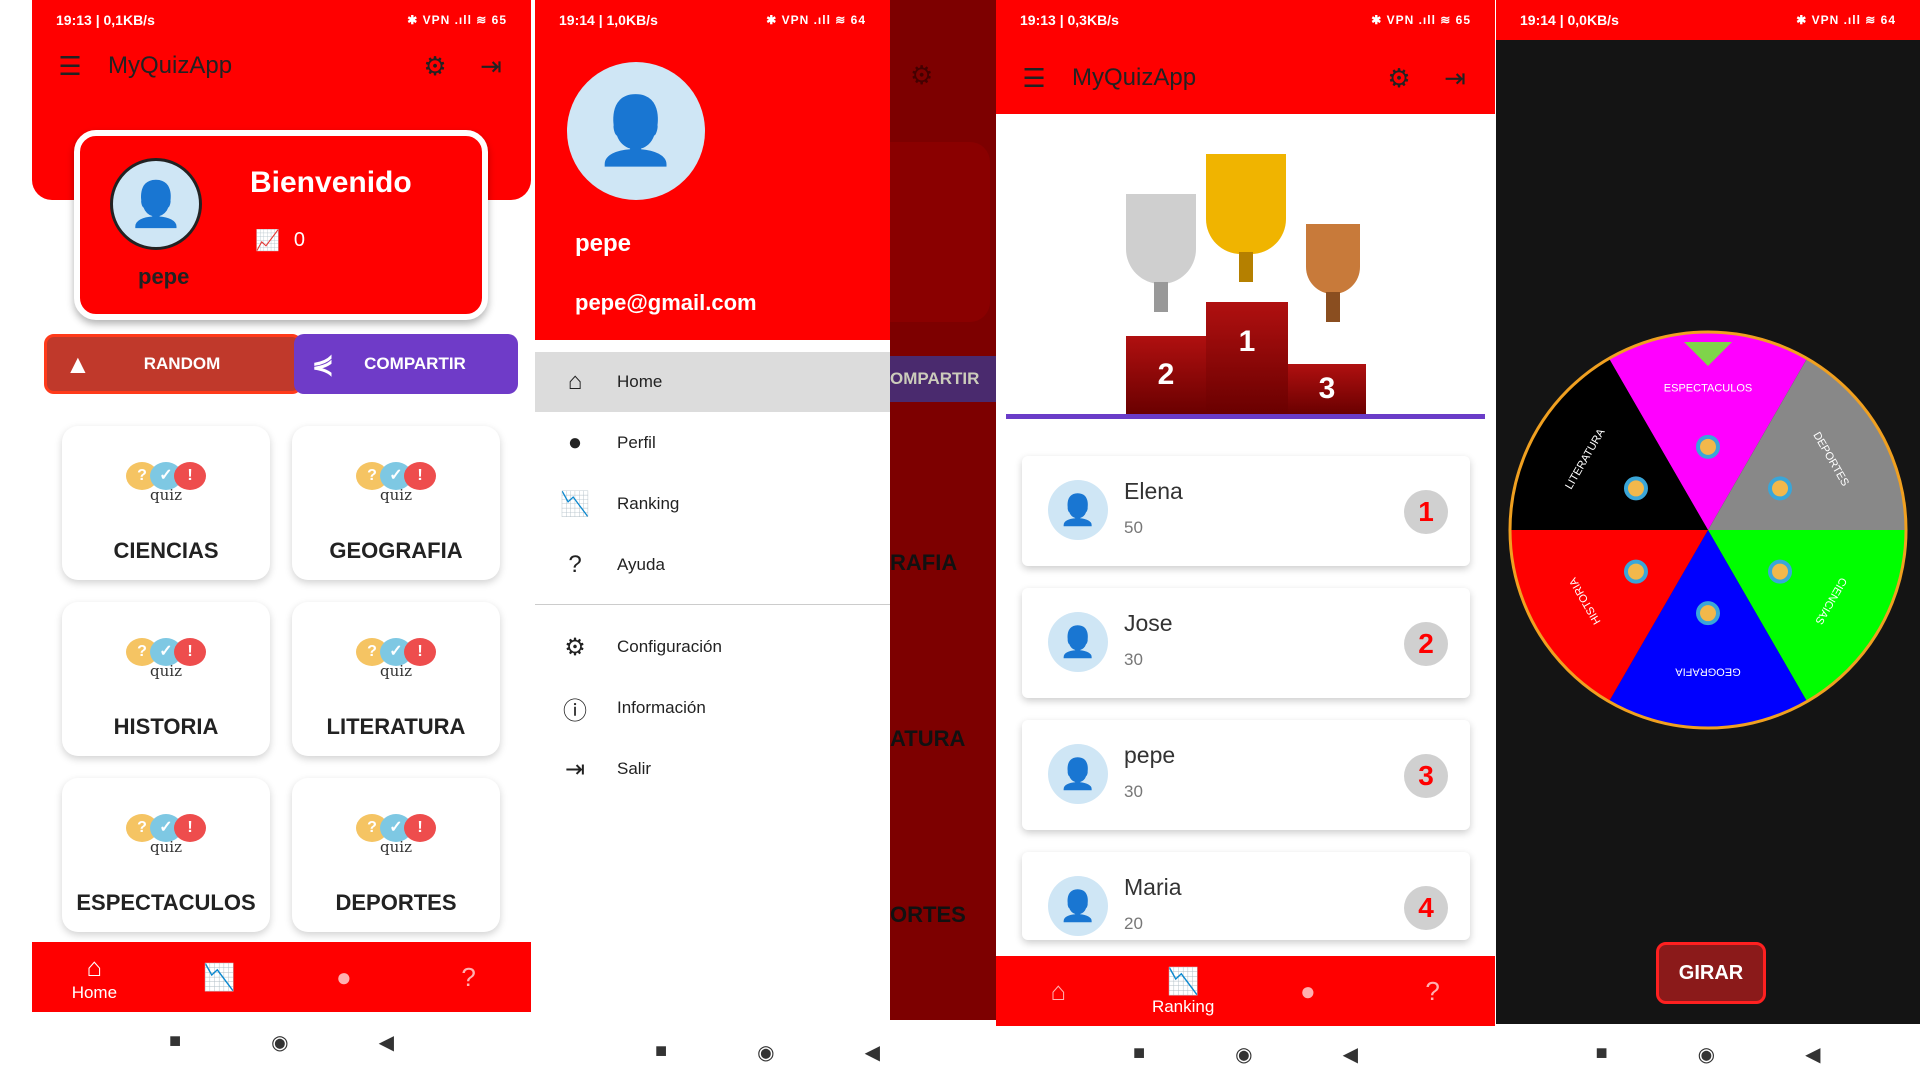  I want to click on category-behind: ORTES, so click(928, 914).